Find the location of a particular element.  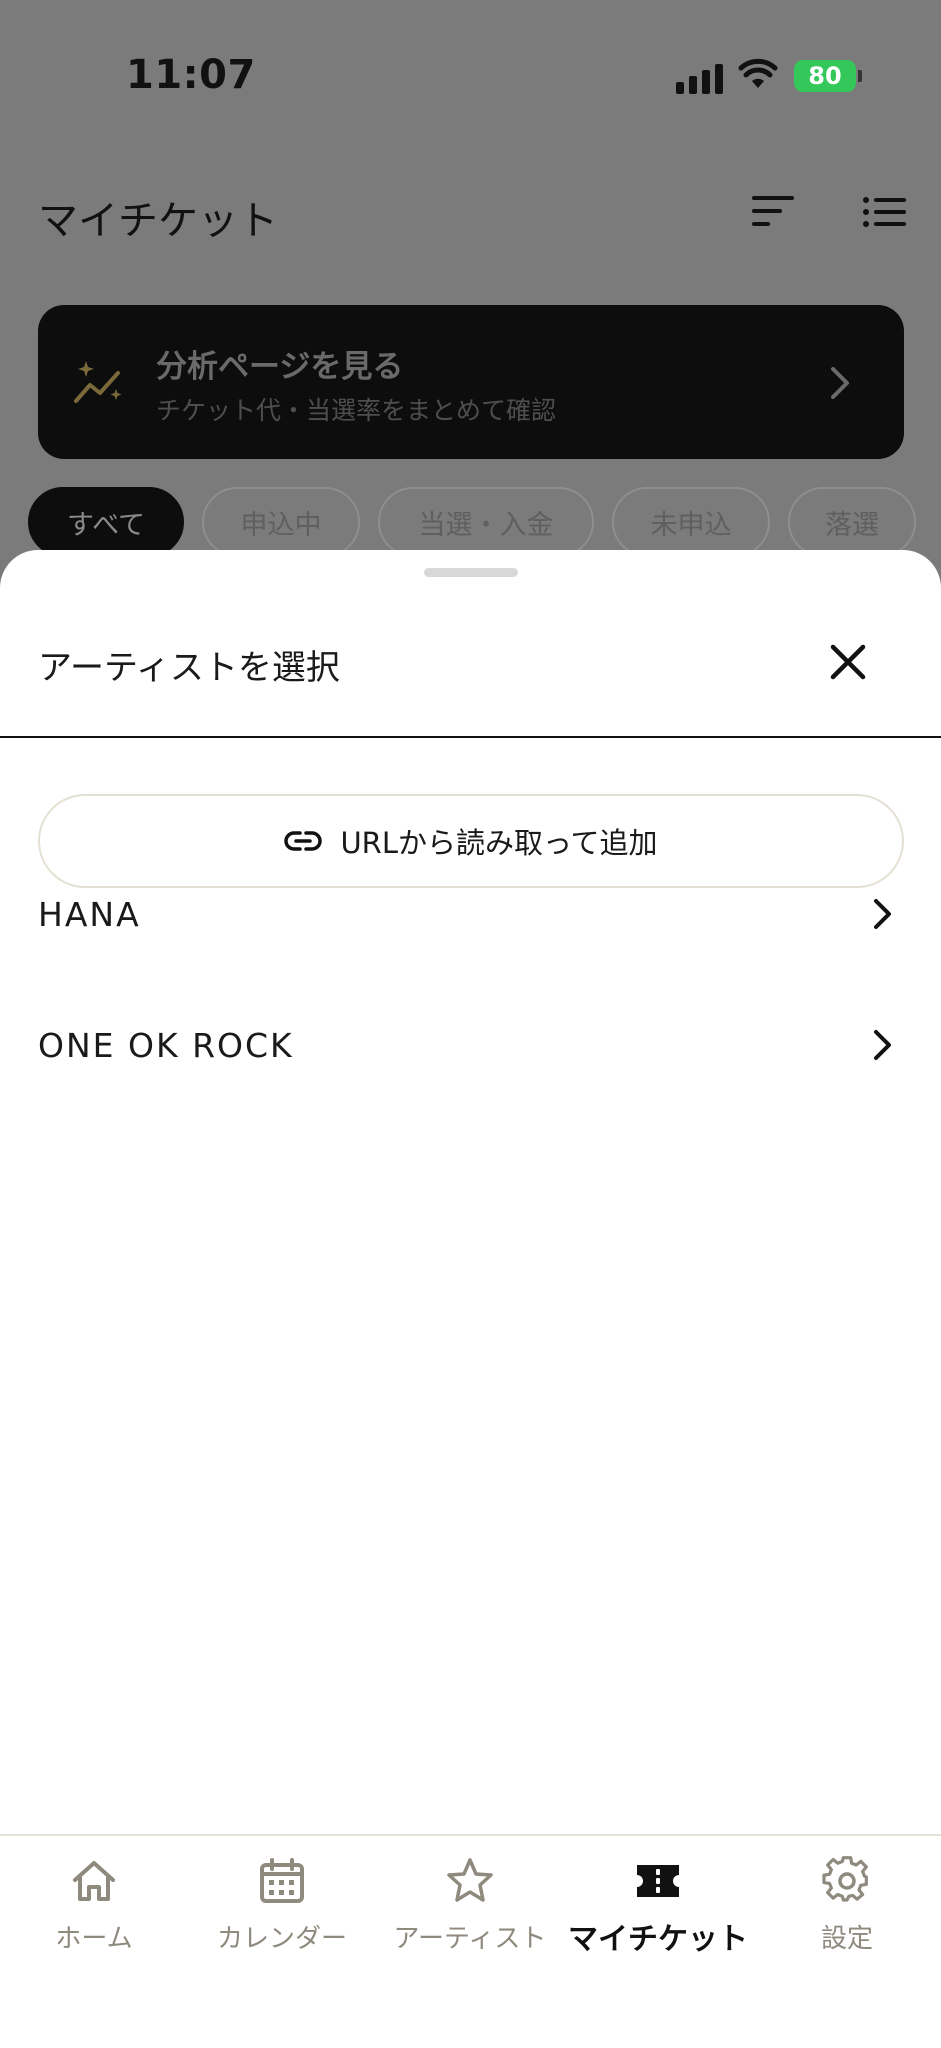

analytics-banner: 分析ページを見る チケット代・当選率をまとめて確認 is located at coordinates (471, 382).